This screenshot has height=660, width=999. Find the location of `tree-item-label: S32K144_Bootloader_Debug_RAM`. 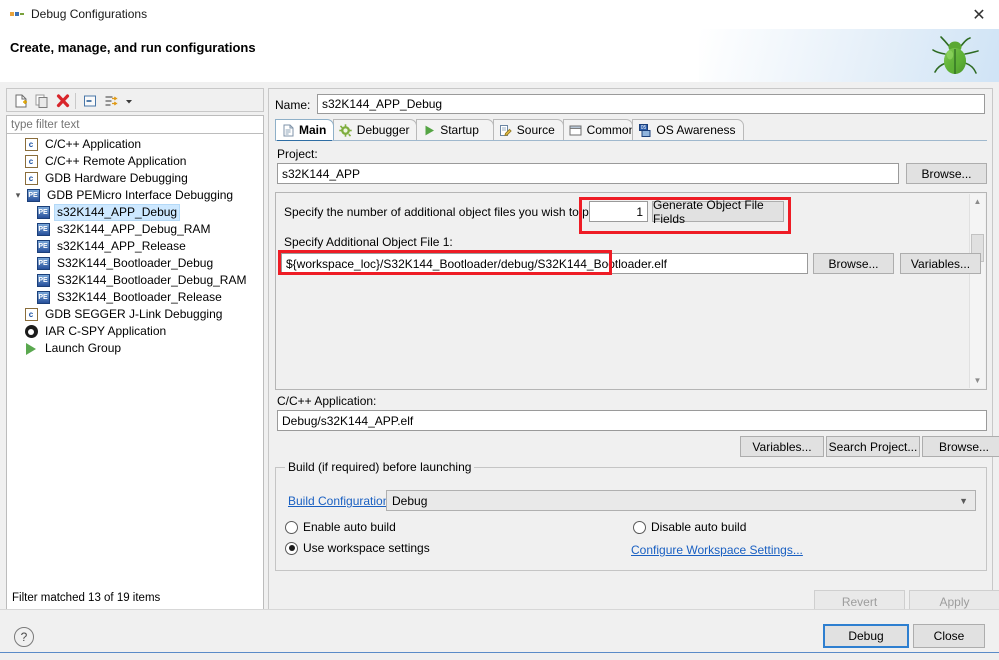

tree-item-label: S32K144_Bootloader_Debug_RAM is located at coordinates (152, 280).